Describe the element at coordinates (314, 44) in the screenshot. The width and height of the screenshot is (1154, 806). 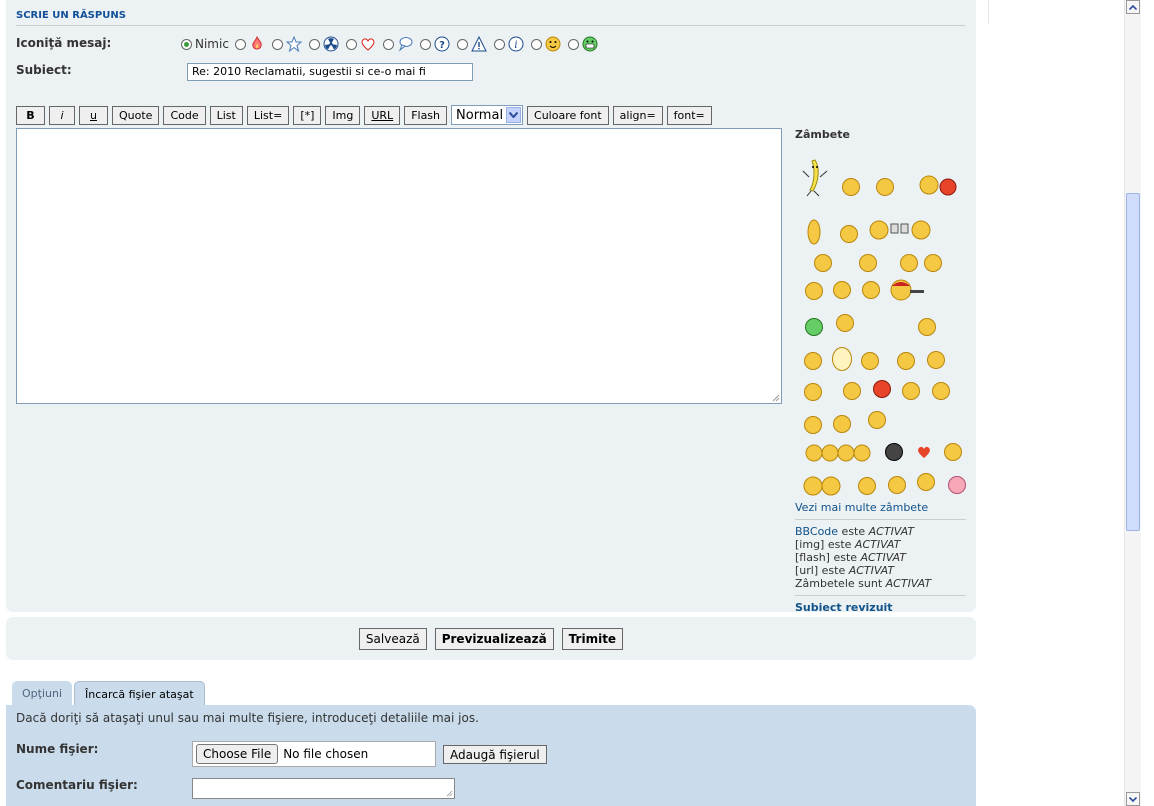
I see `icon-radio-radioactive` at that location.